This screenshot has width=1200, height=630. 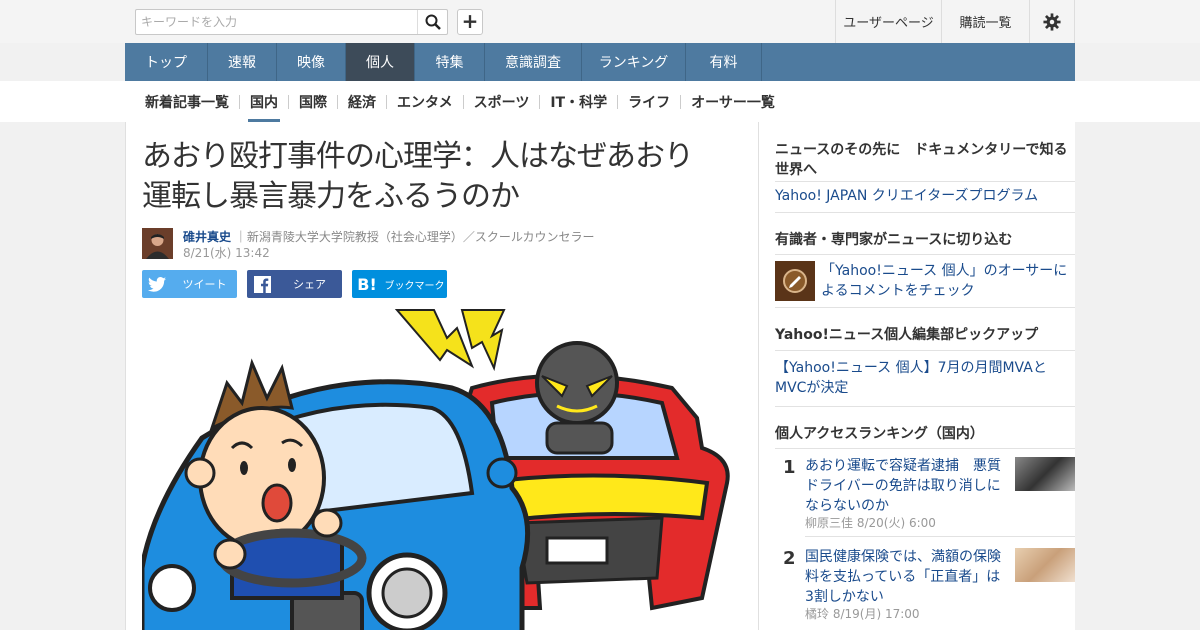 I want to click on rank-number: 1, so click(x=789, y=467).